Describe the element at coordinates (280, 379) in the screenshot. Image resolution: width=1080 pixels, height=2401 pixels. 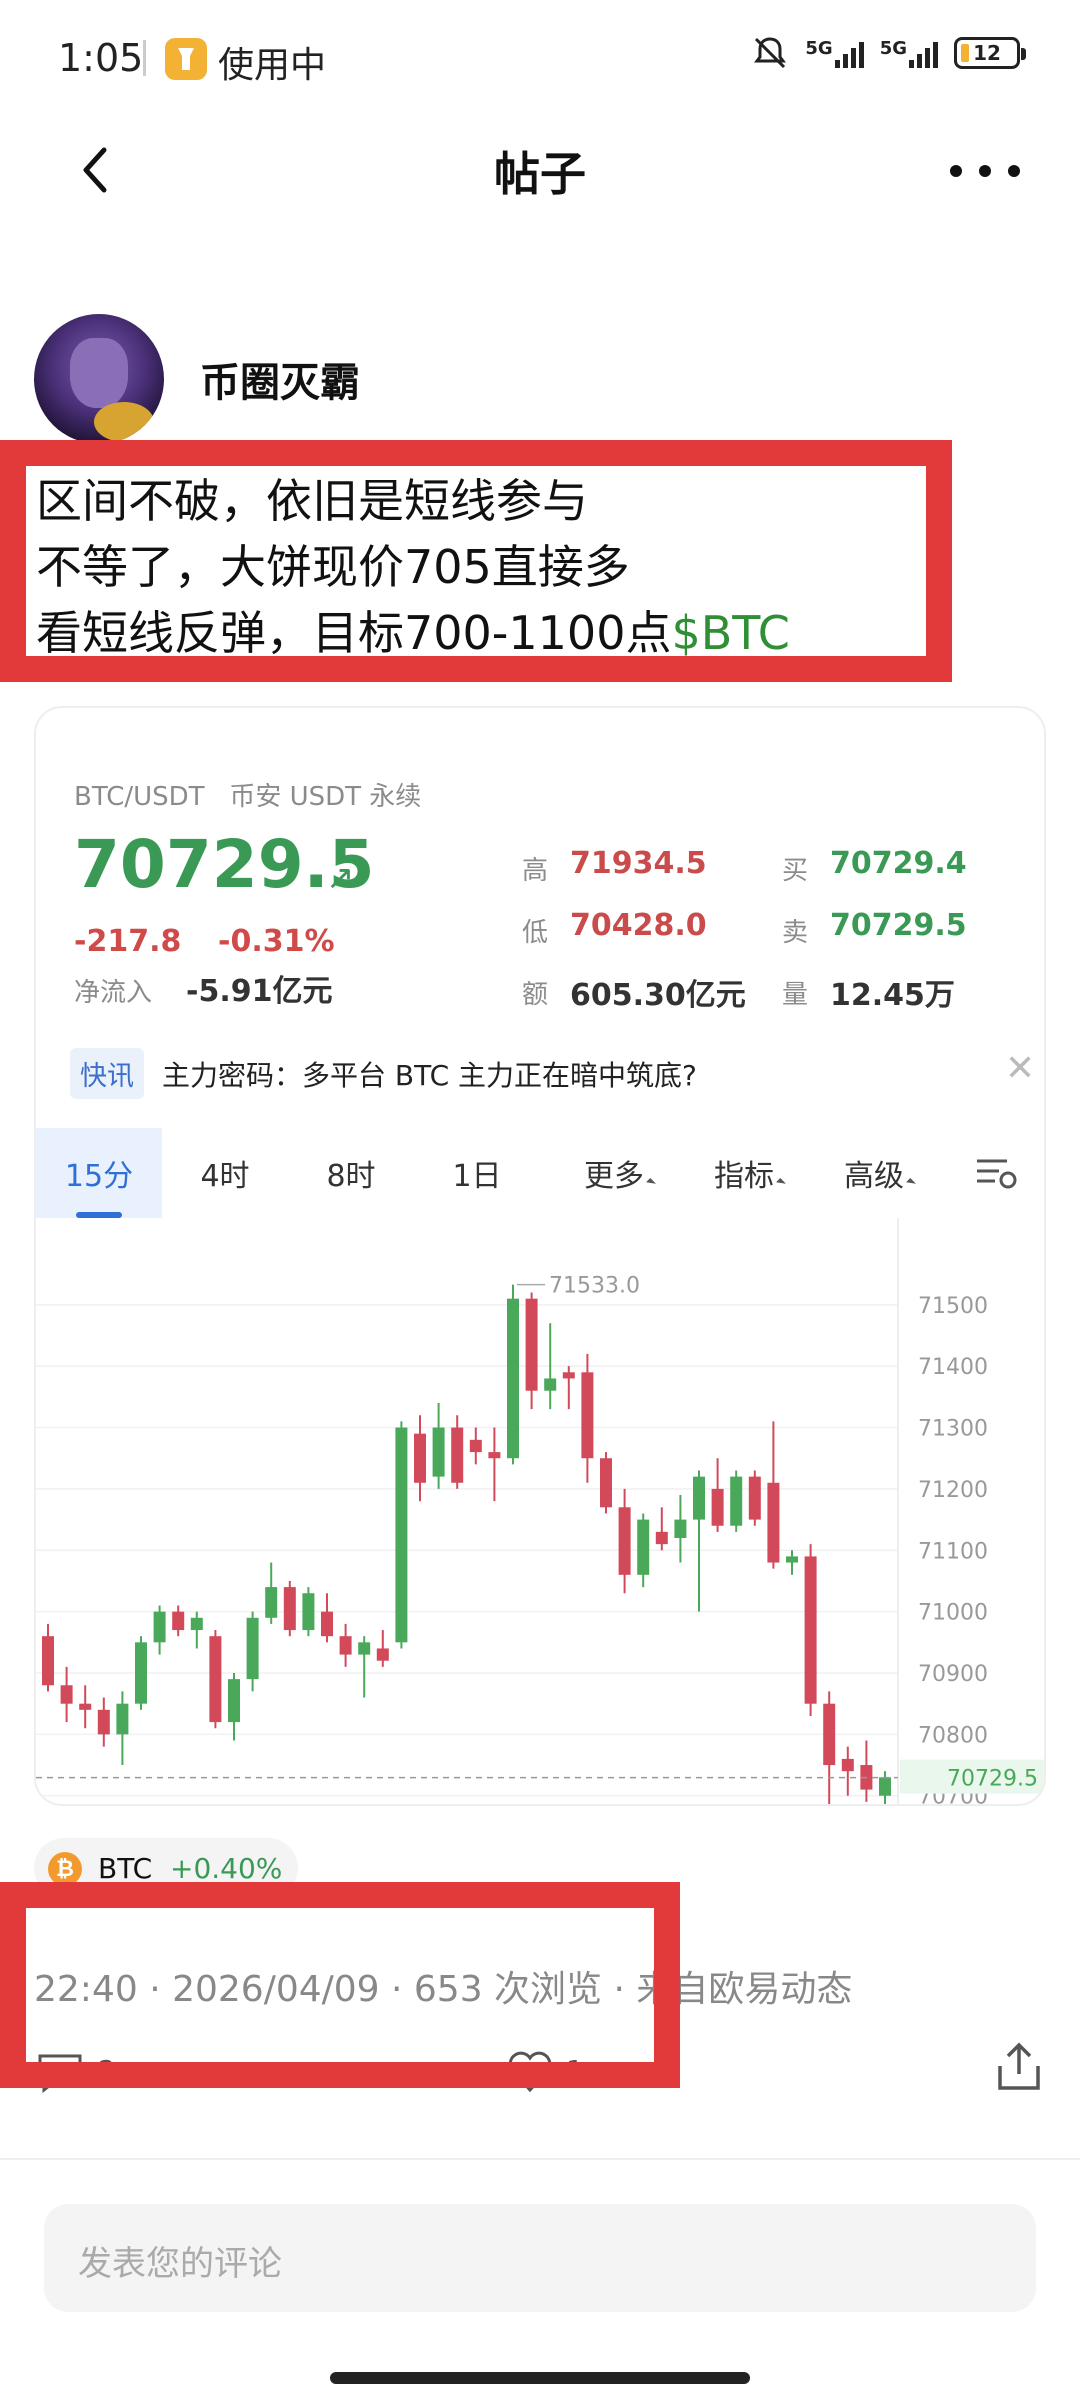
I see `author-name: 币圈灭霸` at that location.